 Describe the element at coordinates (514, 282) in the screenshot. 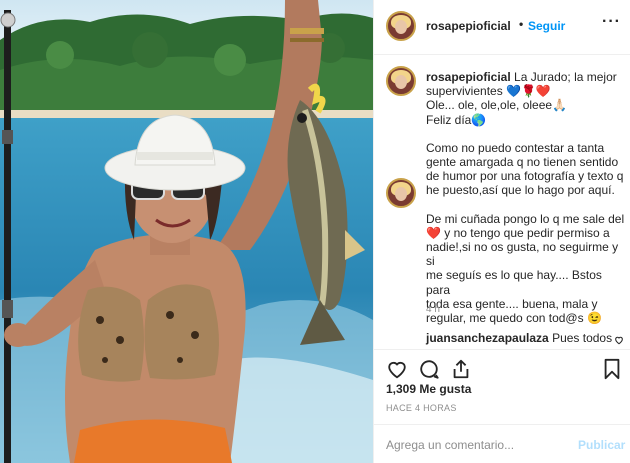

I see `caption-line: me seguís es lo que hay.... Bstos para` at that location.